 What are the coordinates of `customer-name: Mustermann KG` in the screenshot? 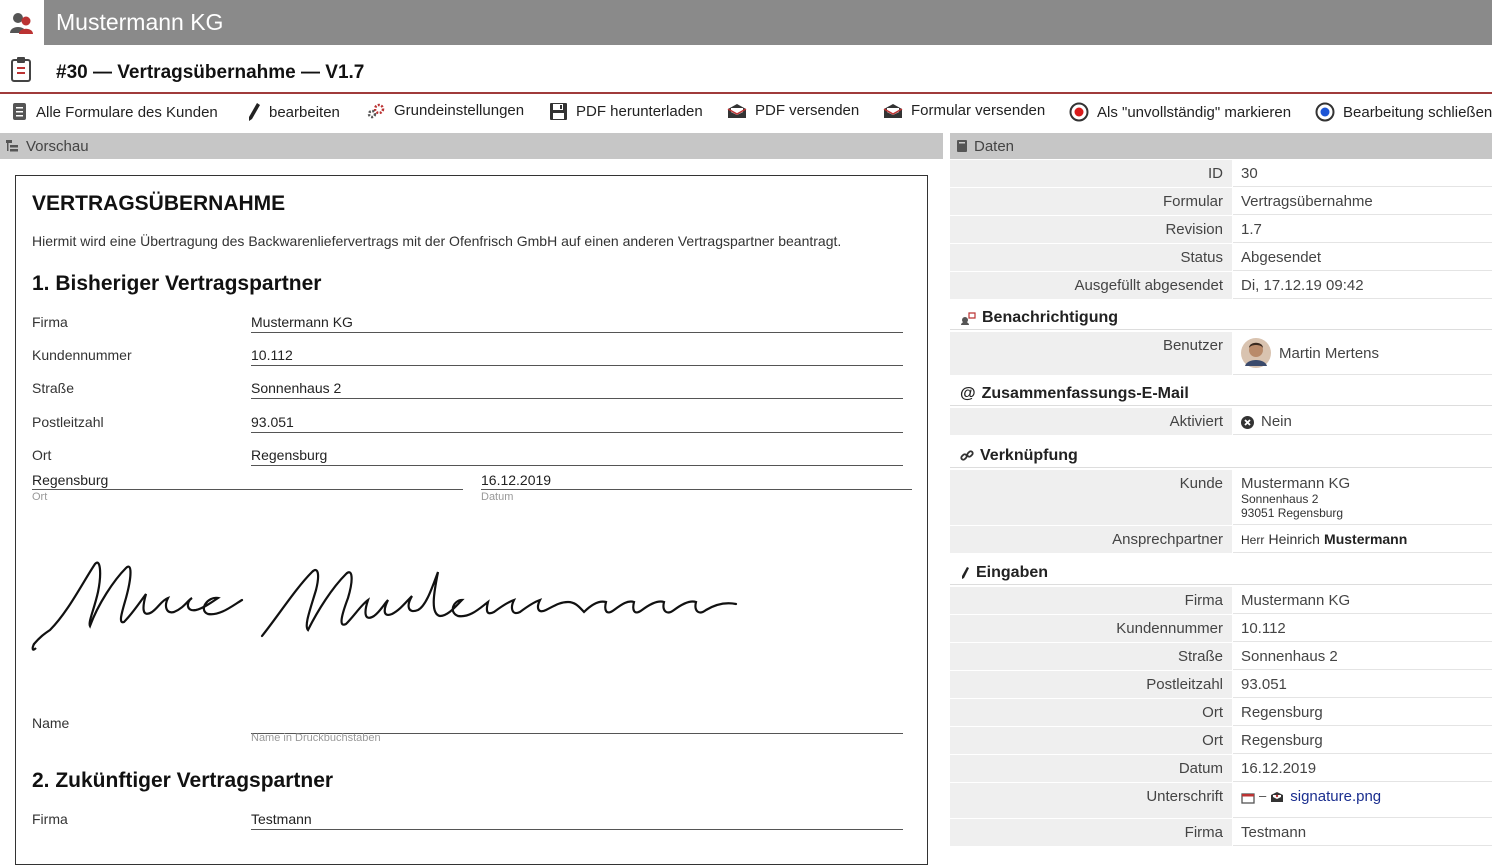 It's located at (1296, 483).